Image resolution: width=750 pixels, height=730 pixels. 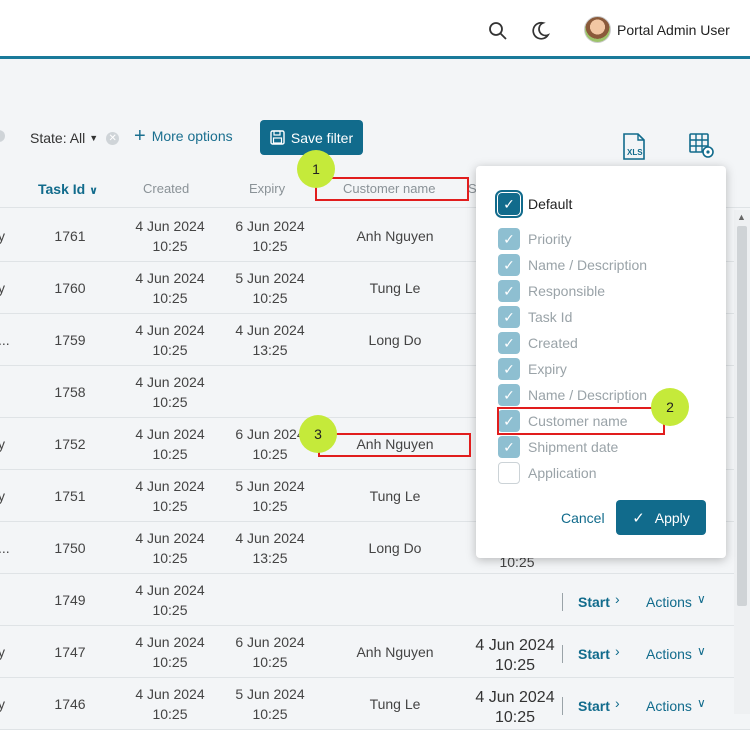 I want to click on moon-icon, so click(x=540, y=31).